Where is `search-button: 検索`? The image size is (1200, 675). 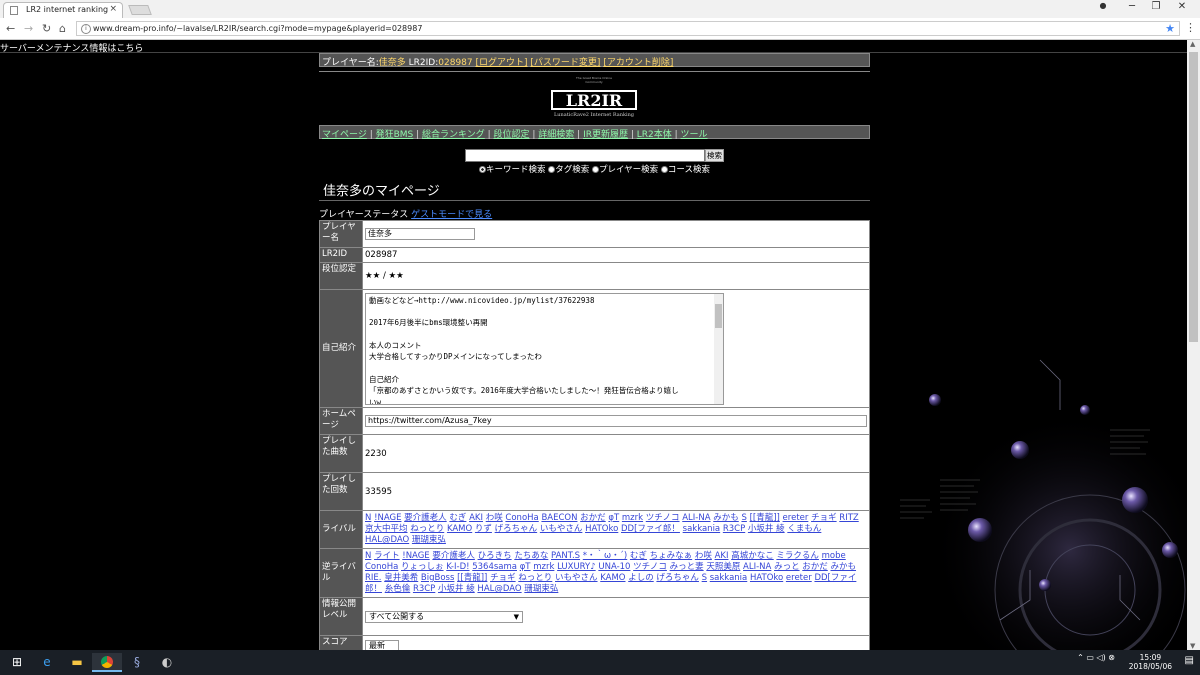 search-button: 検索 is located at coordinates (714, 155).